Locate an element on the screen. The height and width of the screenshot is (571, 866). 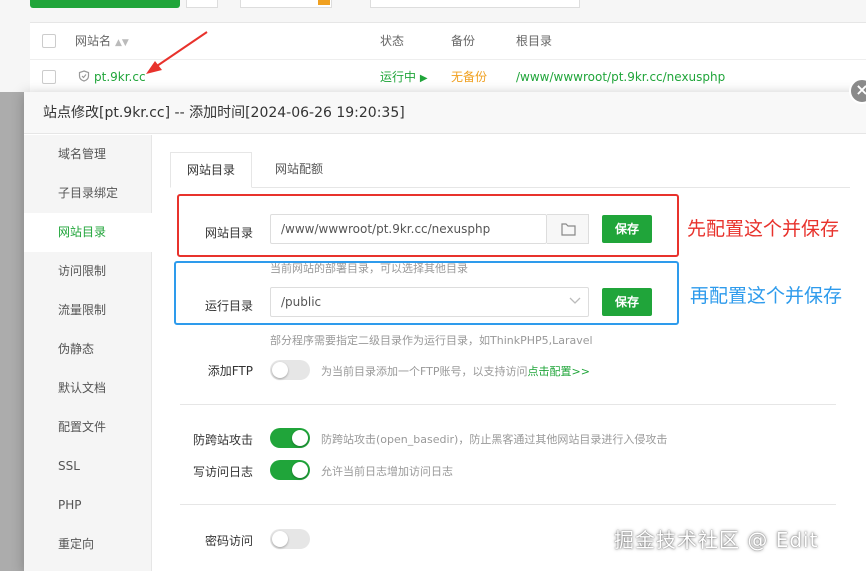
header-root-dir: 根目录 is located at coordinates (534, 41).